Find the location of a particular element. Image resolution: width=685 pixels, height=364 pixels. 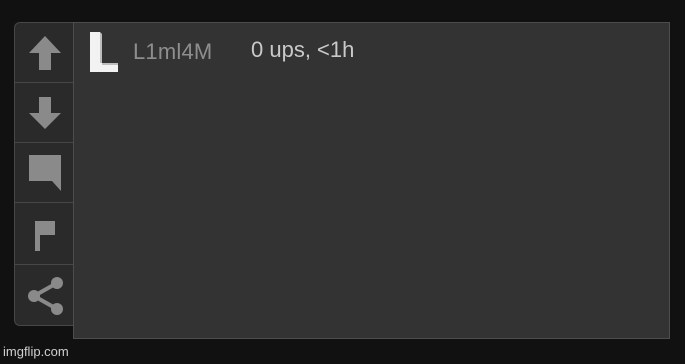

comment-bubble-icon is located at coordinates (44, 172).